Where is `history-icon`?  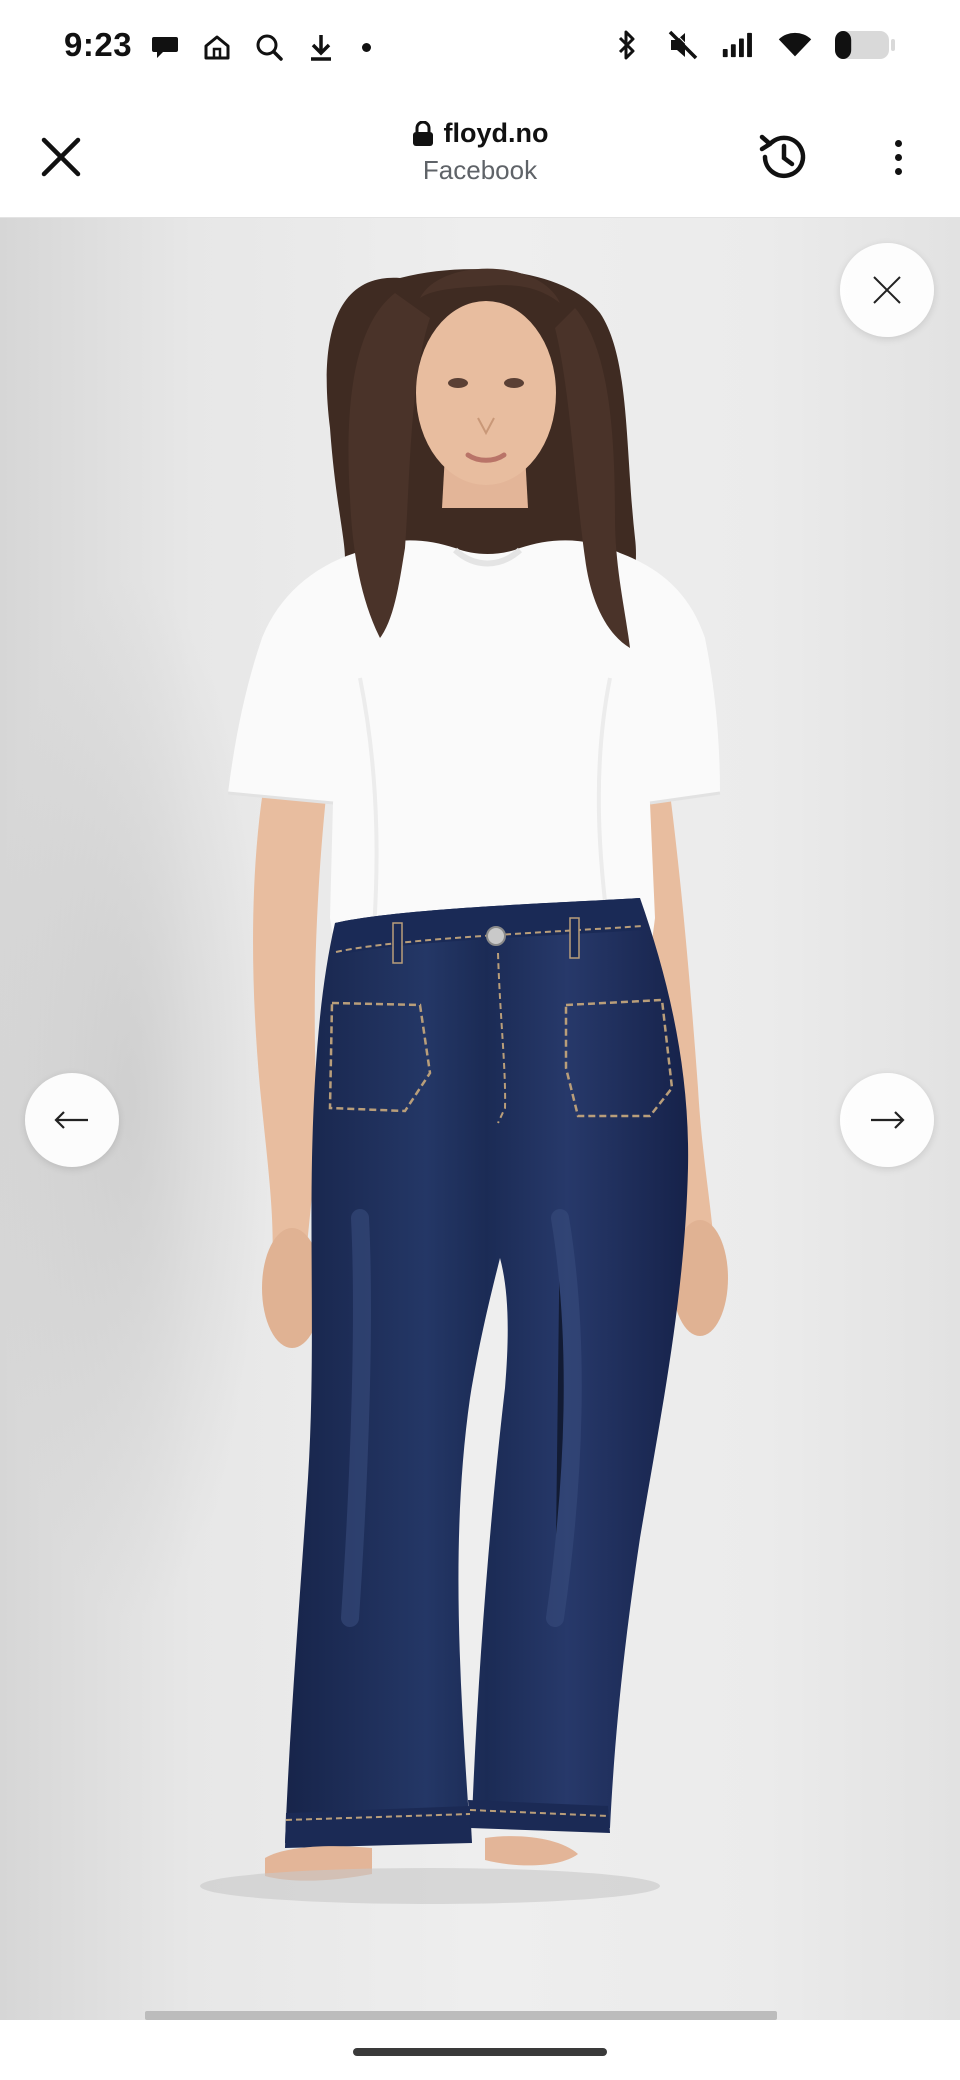 history-icon is located at coordinates (782, 156).